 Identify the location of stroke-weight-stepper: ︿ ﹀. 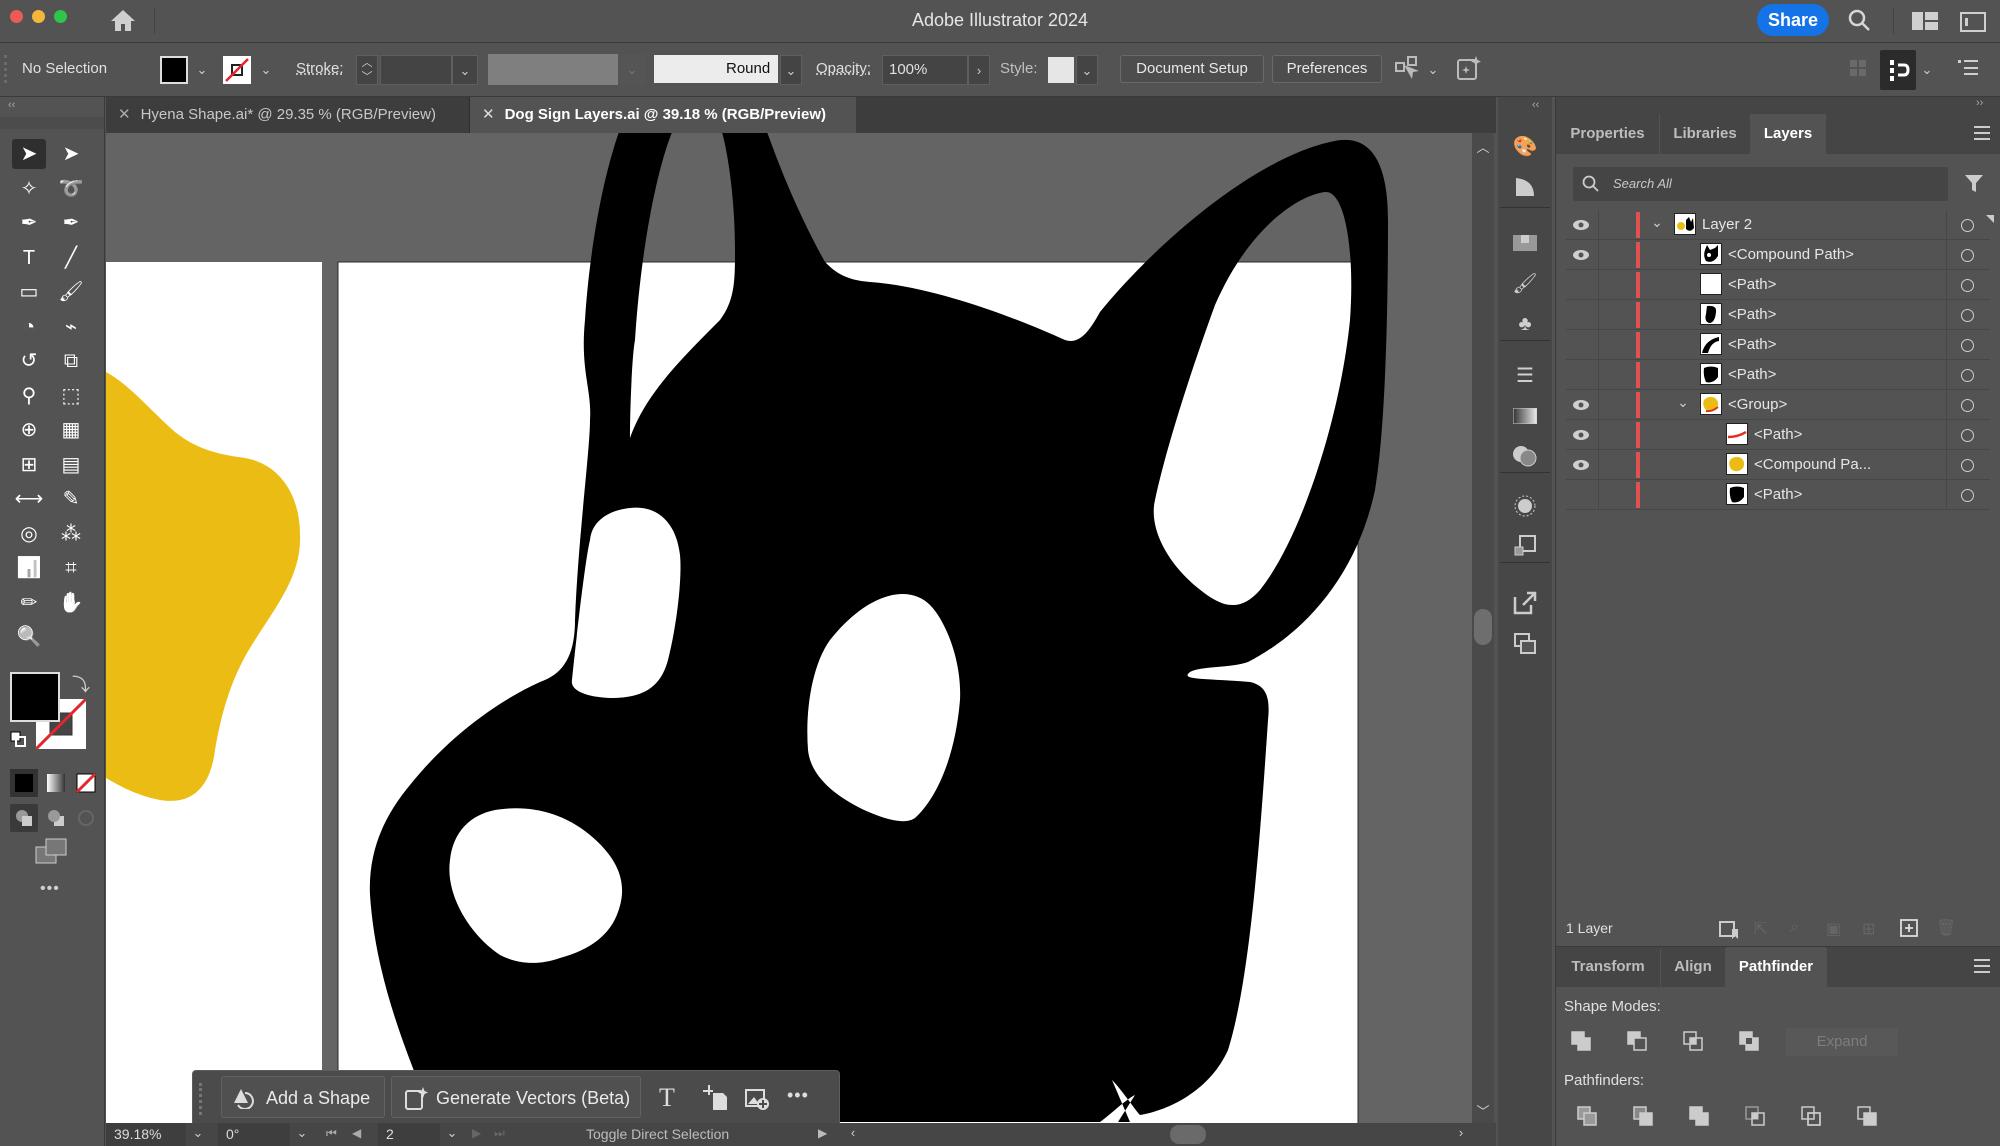
(367, 70).